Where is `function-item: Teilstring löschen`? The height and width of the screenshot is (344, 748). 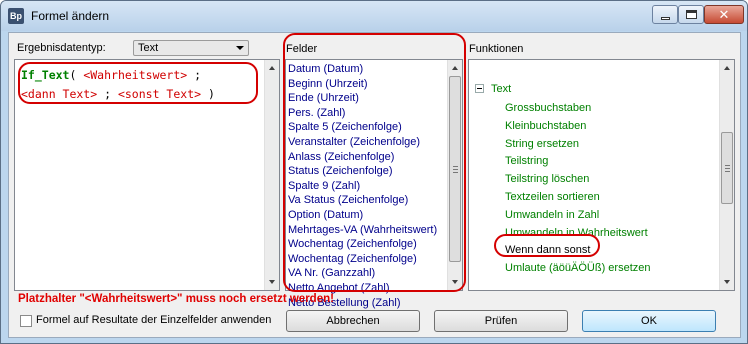 function-item: Teilstring löschen is located at coordinates (547, 179).